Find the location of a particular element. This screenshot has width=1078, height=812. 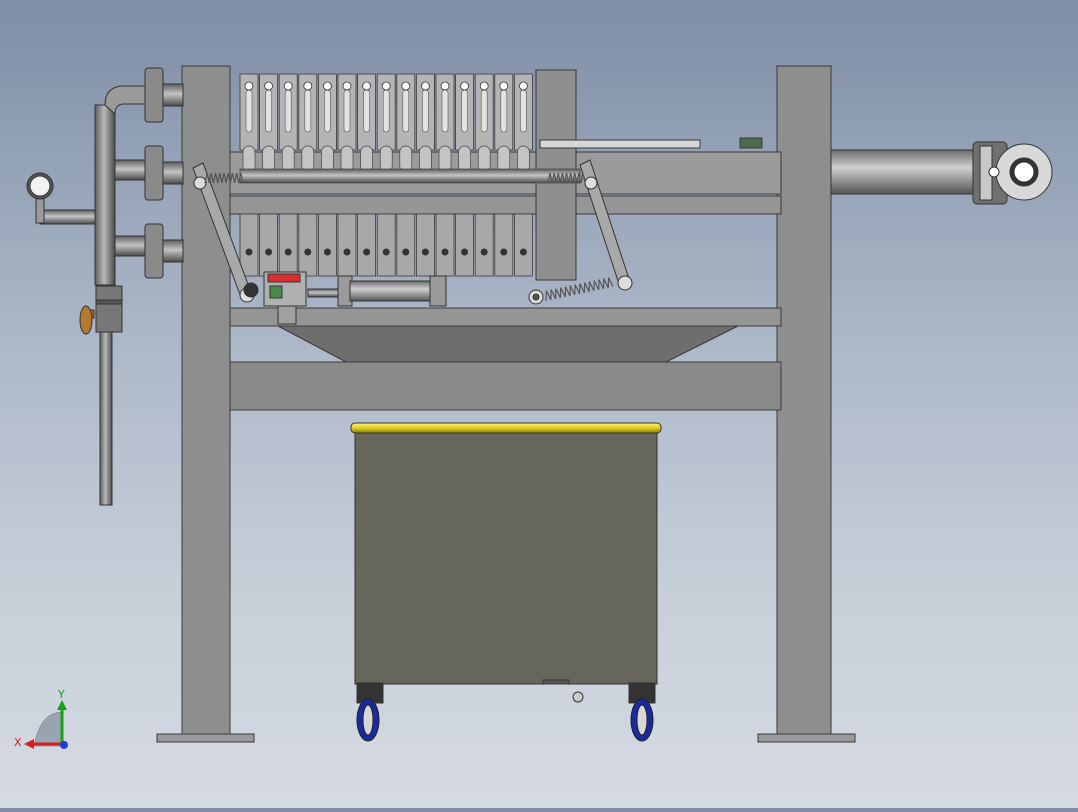

filtrate-tank is located at coordinates (506, 563).